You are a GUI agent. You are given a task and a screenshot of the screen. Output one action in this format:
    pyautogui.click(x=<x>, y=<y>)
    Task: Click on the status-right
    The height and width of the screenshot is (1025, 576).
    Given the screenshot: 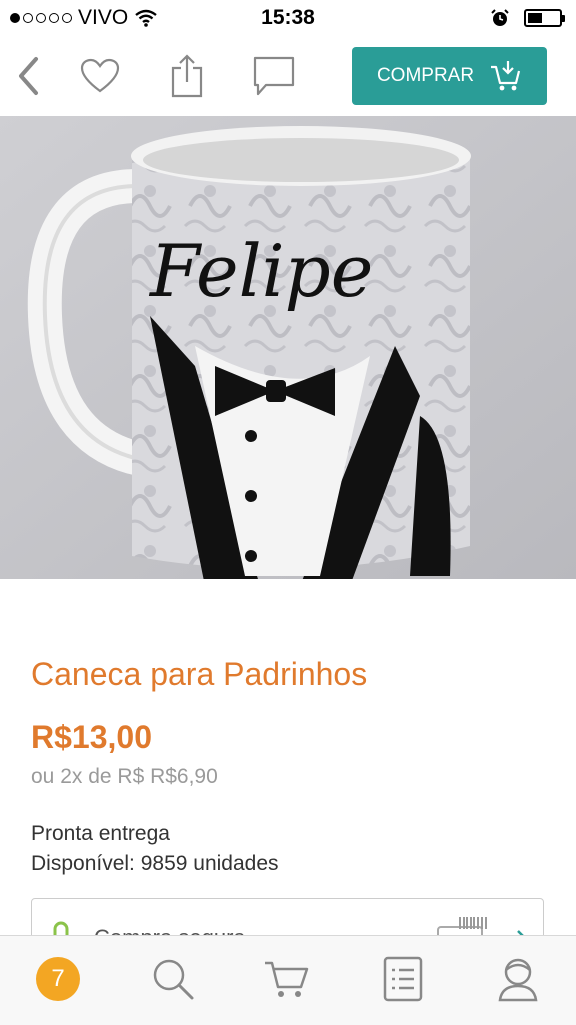 What is the action you would take?
    pyautogui.click(x=527, y=18)
    